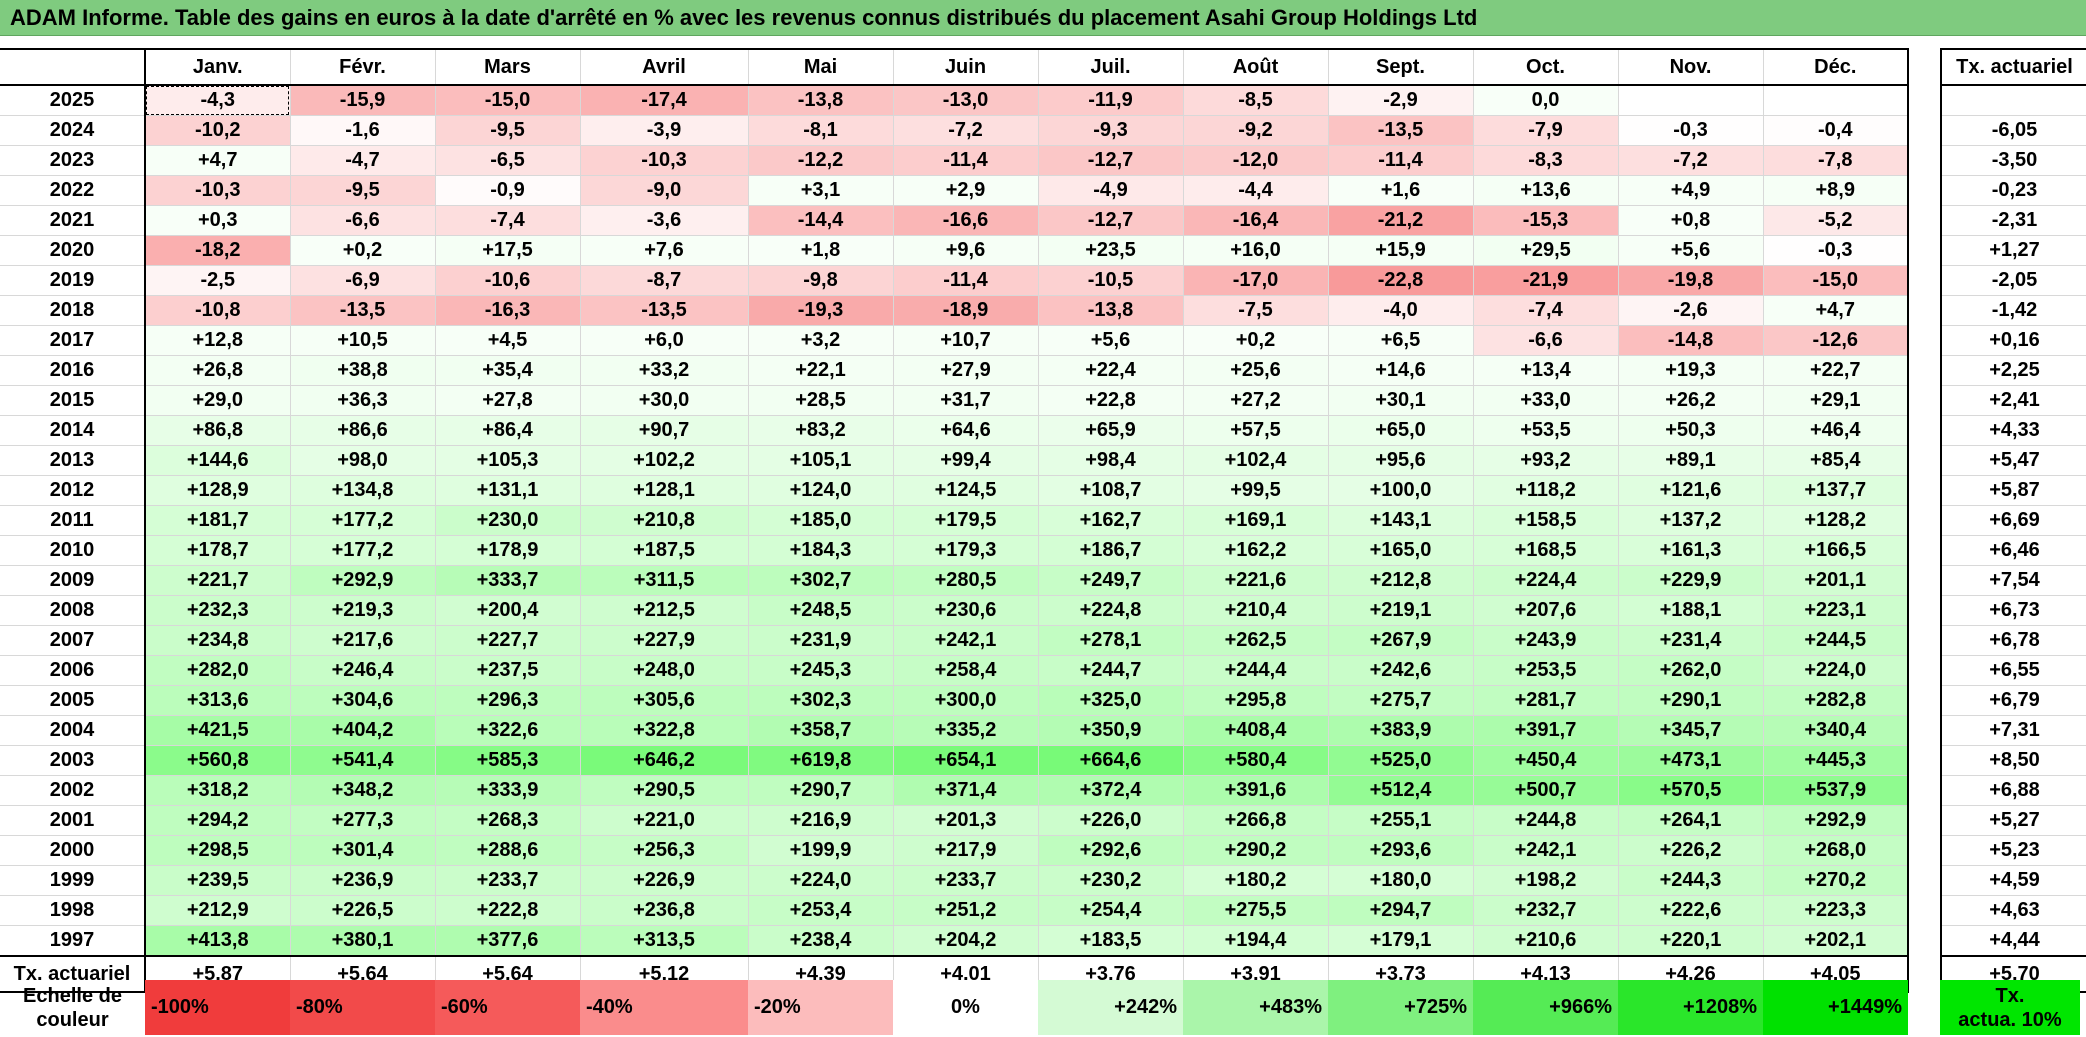 This screenshot has width=2086, height=1037. Describe the element at coordinates (965, 941) in the screenshot. I see `gain-cell: +204,2` at that location.